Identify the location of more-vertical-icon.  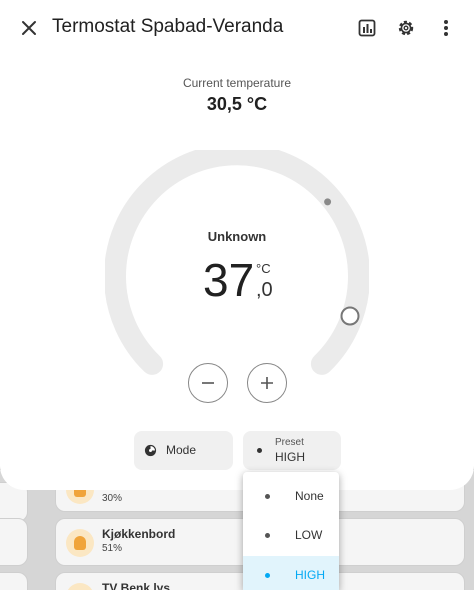
(446, 28).